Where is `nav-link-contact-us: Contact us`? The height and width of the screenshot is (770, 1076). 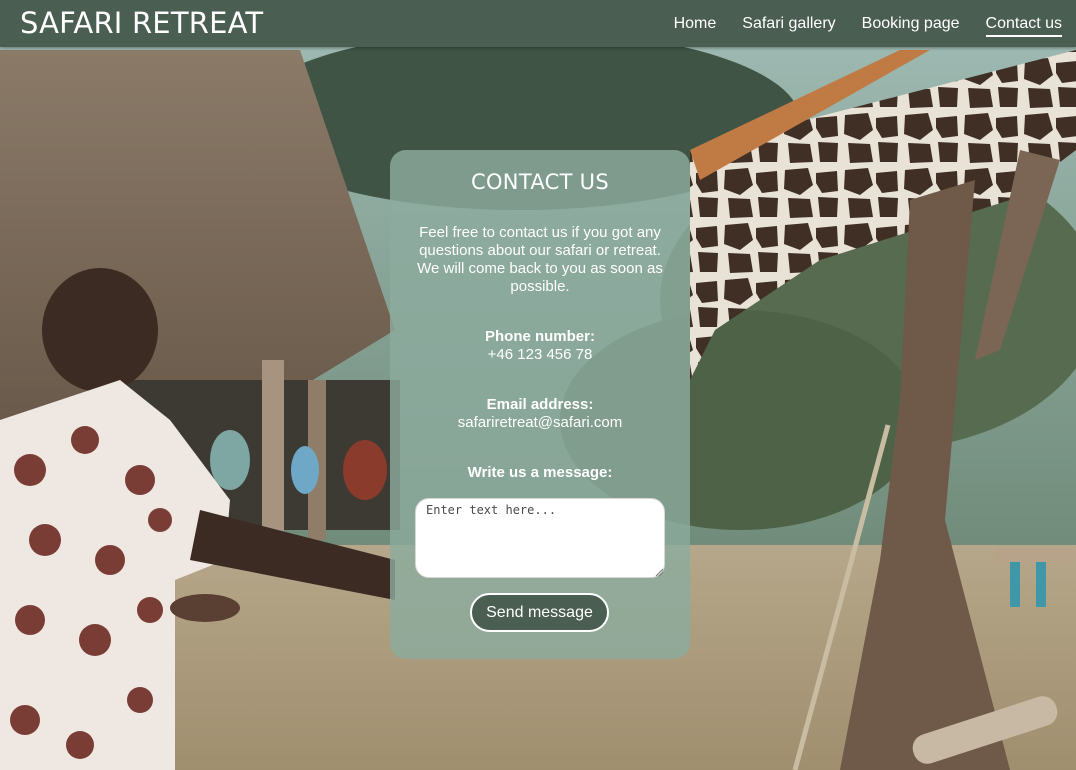
nav-link-contact-us: Contact us is located at coordinates (1023, 25).